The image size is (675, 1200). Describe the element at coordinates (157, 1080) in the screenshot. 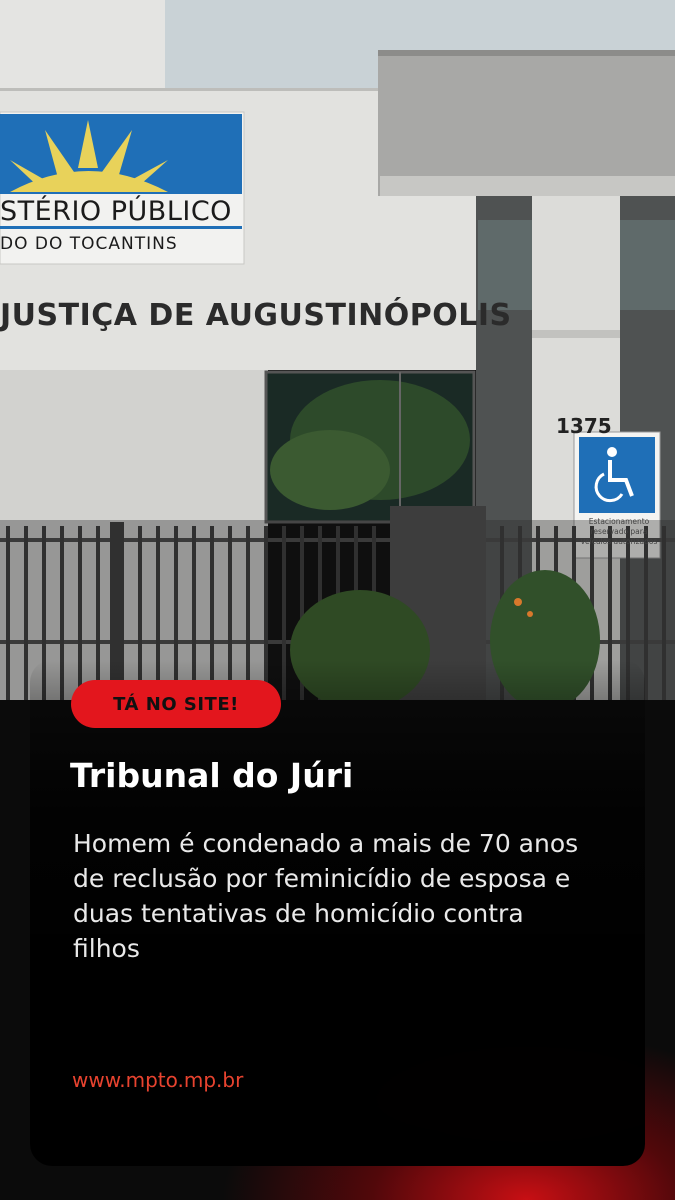

I see `site-url: www.mpto.mp.br` at that location.